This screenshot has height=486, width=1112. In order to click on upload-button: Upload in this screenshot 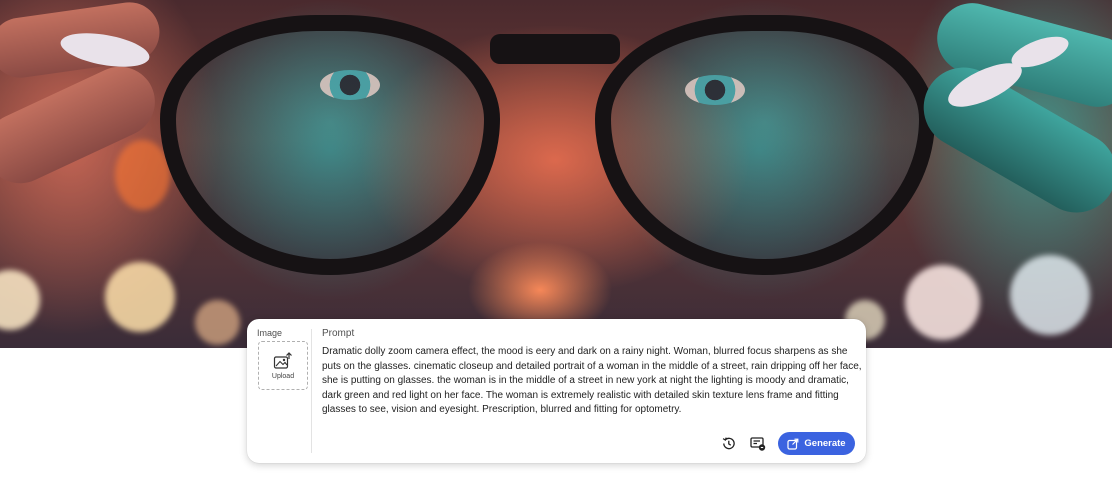, I will do `click(283, 365)`.